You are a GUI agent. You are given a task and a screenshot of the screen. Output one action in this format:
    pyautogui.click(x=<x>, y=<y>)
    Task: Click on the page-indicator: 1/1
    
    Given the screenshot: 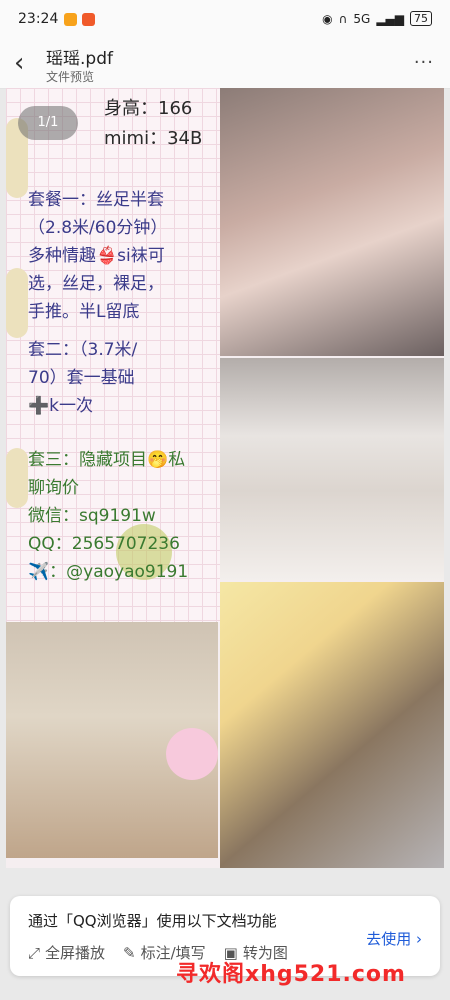 What is the action you would take?
    pyautogui.click(x=48, y=123)
    